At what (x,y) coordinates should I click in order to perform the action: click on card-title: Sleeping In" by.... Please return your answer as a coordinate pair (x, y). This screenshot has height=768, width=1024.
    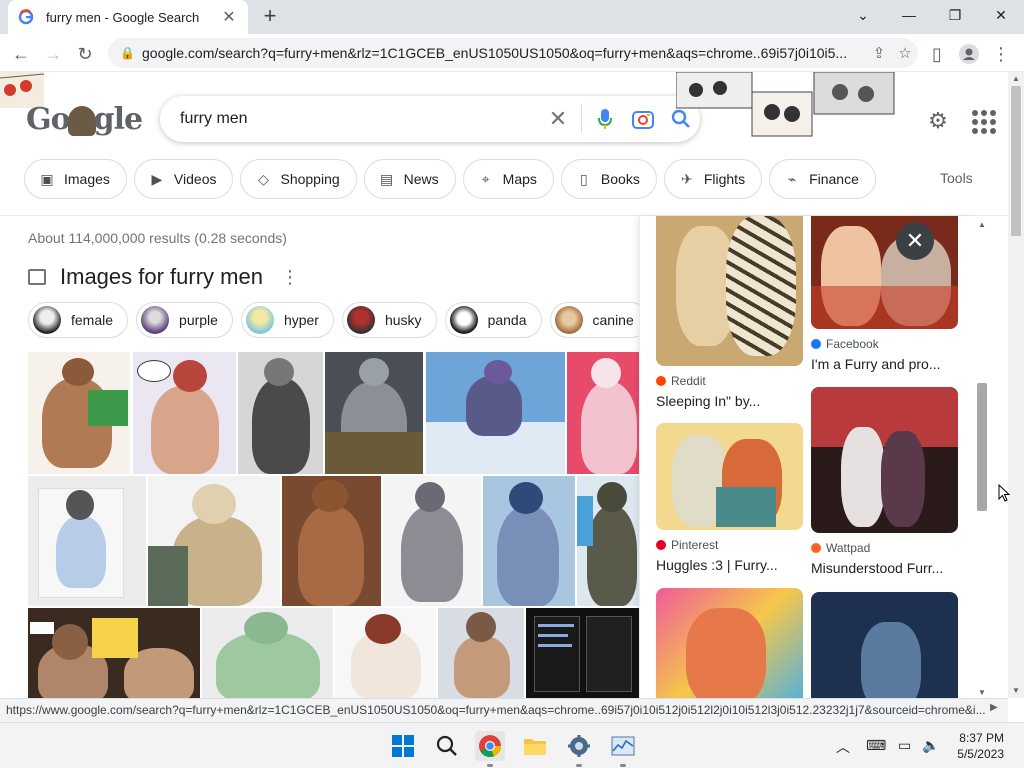
    Looking at the image, I should click on (729, 401).